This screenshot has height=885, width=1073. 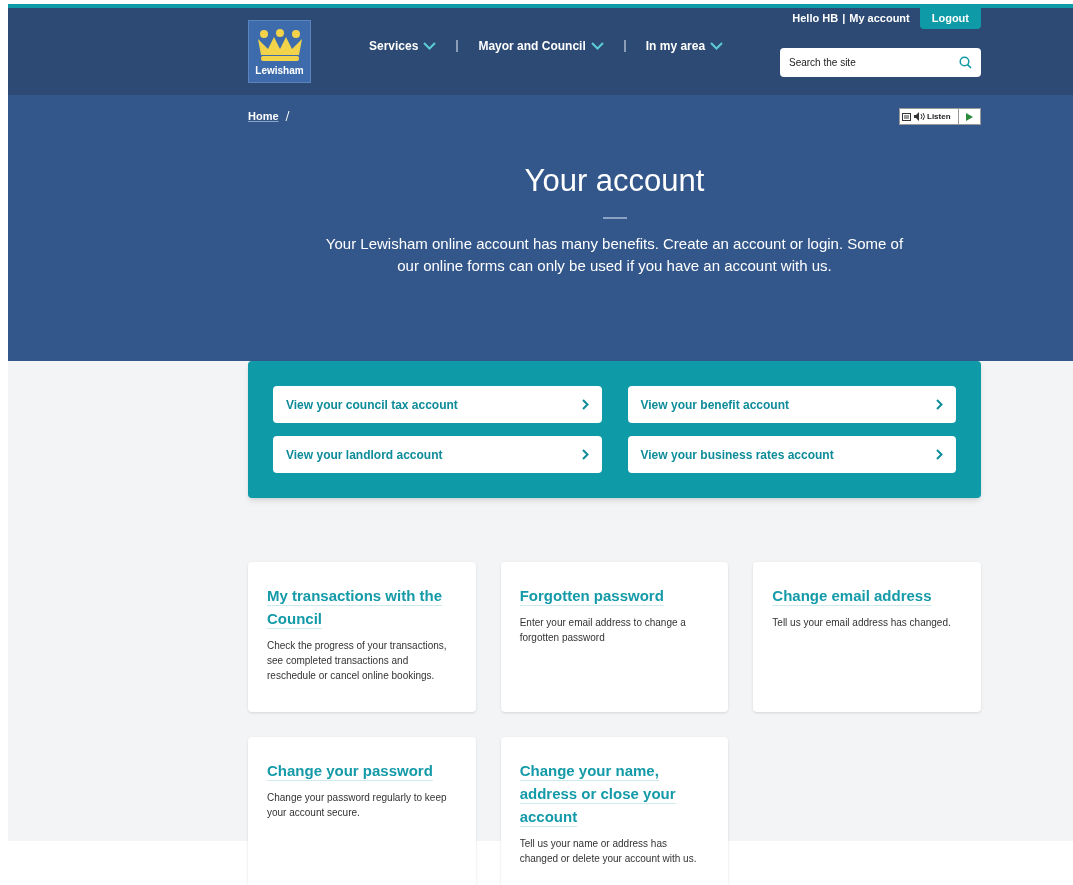 I want to click on card-description: Change your password regularly to keep your account secure., so click(x=357, y=805).